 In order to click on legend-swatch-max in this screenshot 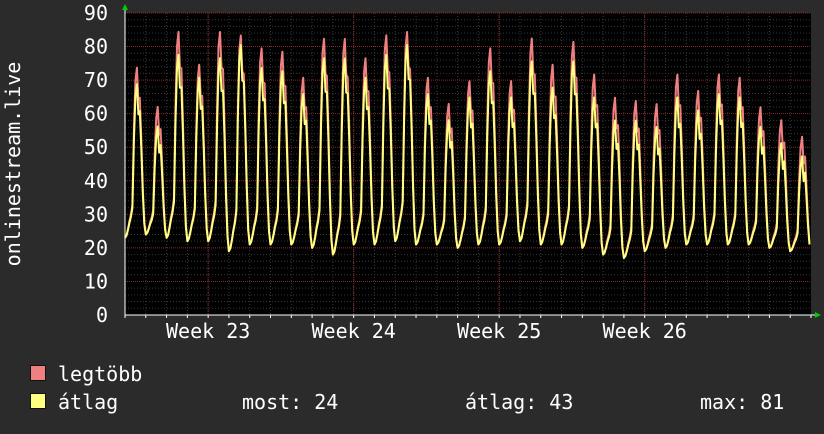, I will do `click(38, 373)`.